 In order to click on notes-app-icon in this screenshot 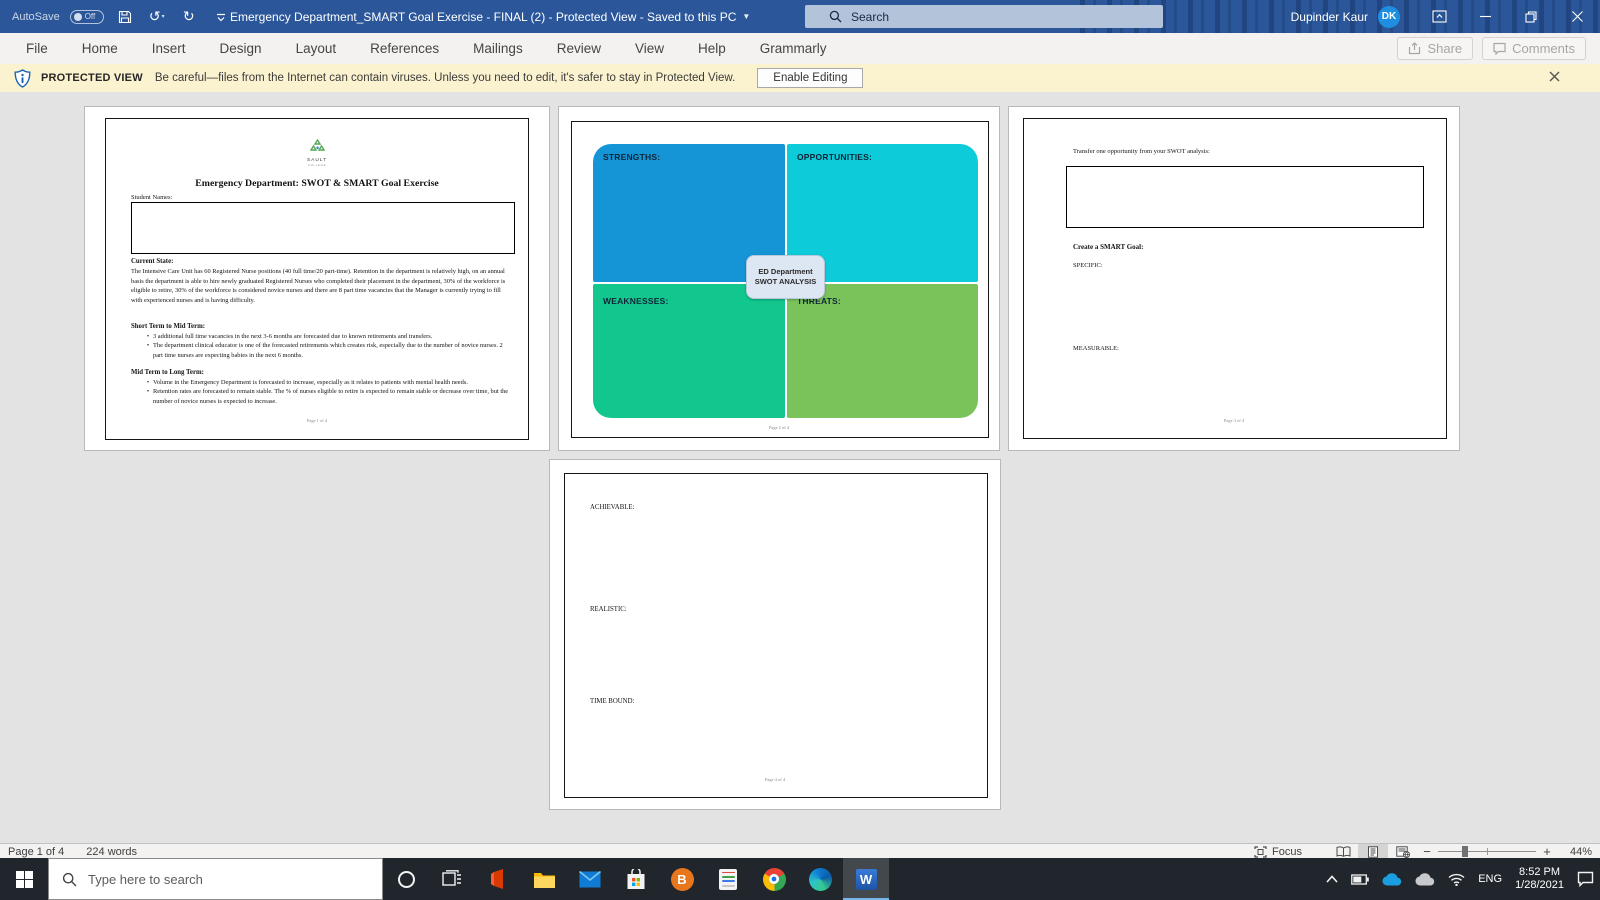, I will do `click(728, 879)`.